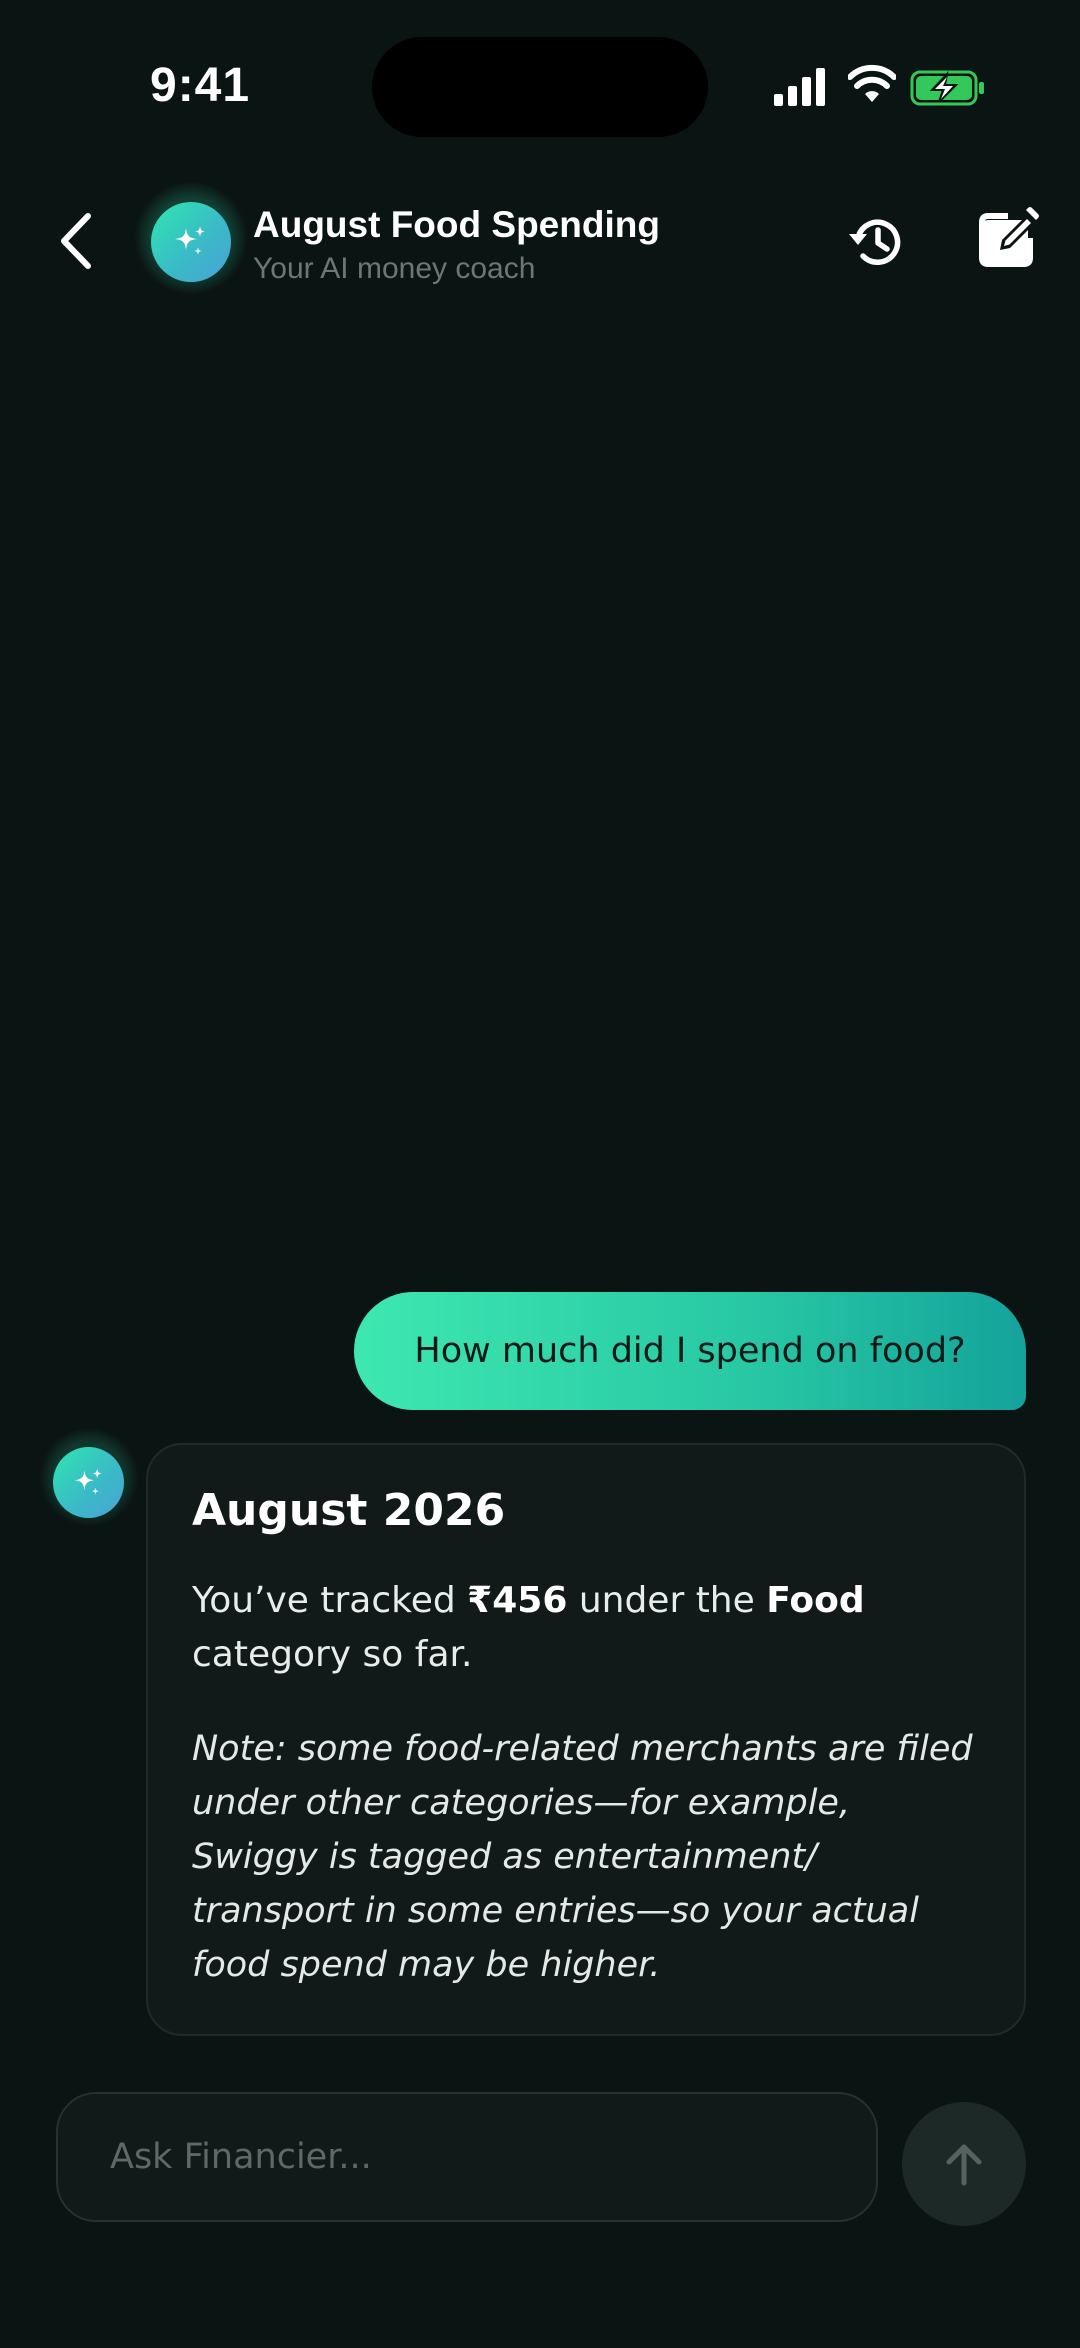 The width and height of the screenshot is (1080, 2348). Describe the element at coordinates (872, 83) in the screenshot. I see `wifi-icon` at that location.